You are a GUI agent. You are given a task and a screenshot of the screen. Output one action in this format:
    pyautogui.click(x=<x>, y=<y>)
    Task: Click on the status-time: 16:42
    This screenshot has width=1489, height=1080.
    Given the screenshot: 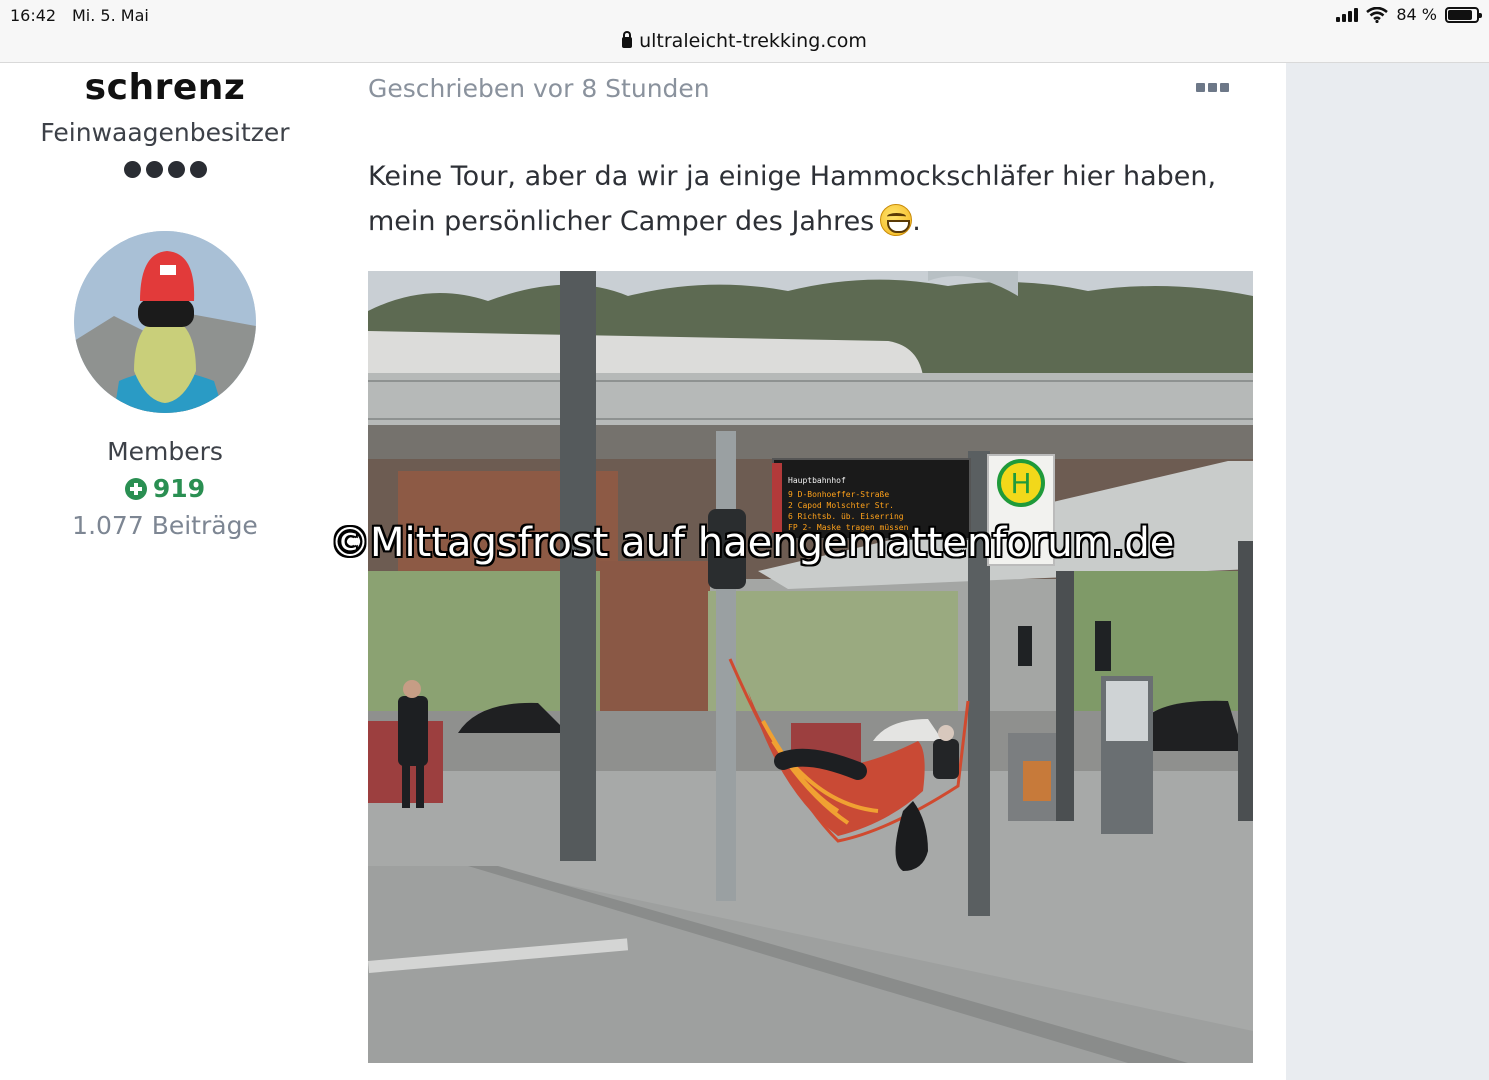 What is the action you would take?
    pyautogui.click(x=33, y=15)
    